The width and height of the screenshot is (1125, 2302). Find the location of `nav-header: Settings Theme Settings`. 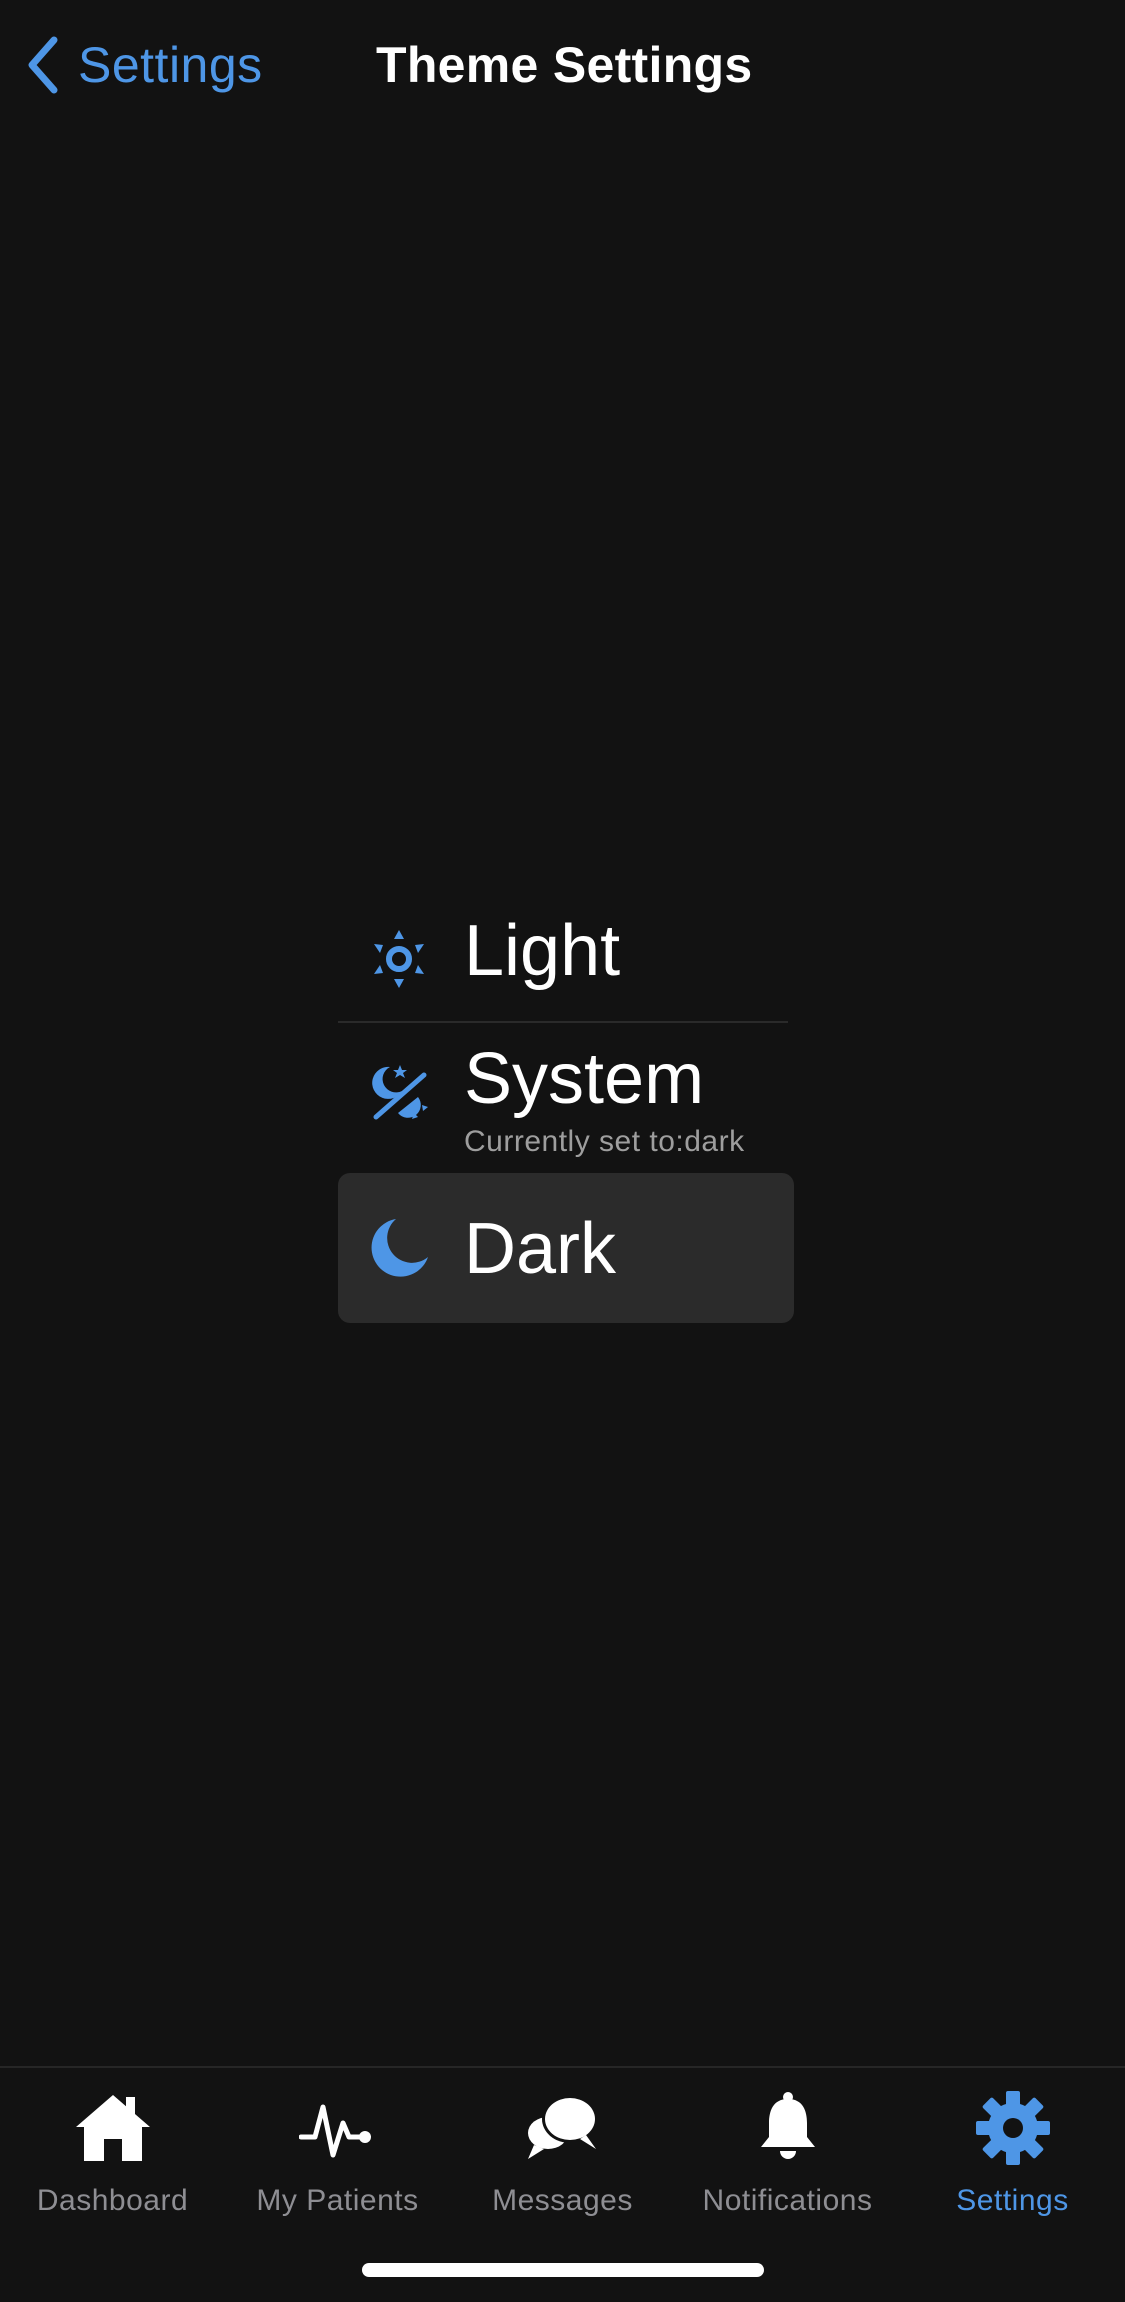

nav-header: Settings Theme Settings is located at coordinates (562, 65).